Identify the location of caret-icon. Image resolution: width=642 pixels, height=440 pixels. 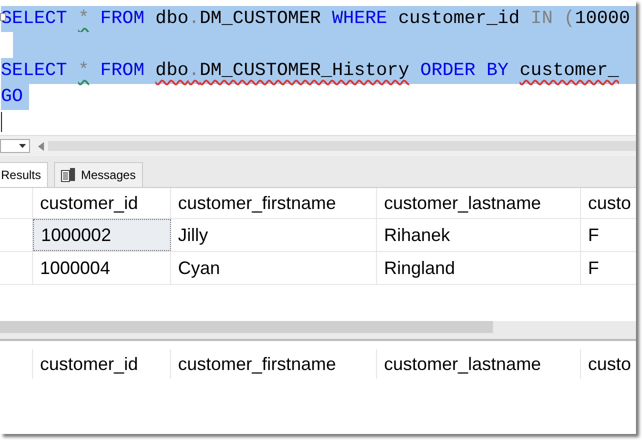
(22, 146).